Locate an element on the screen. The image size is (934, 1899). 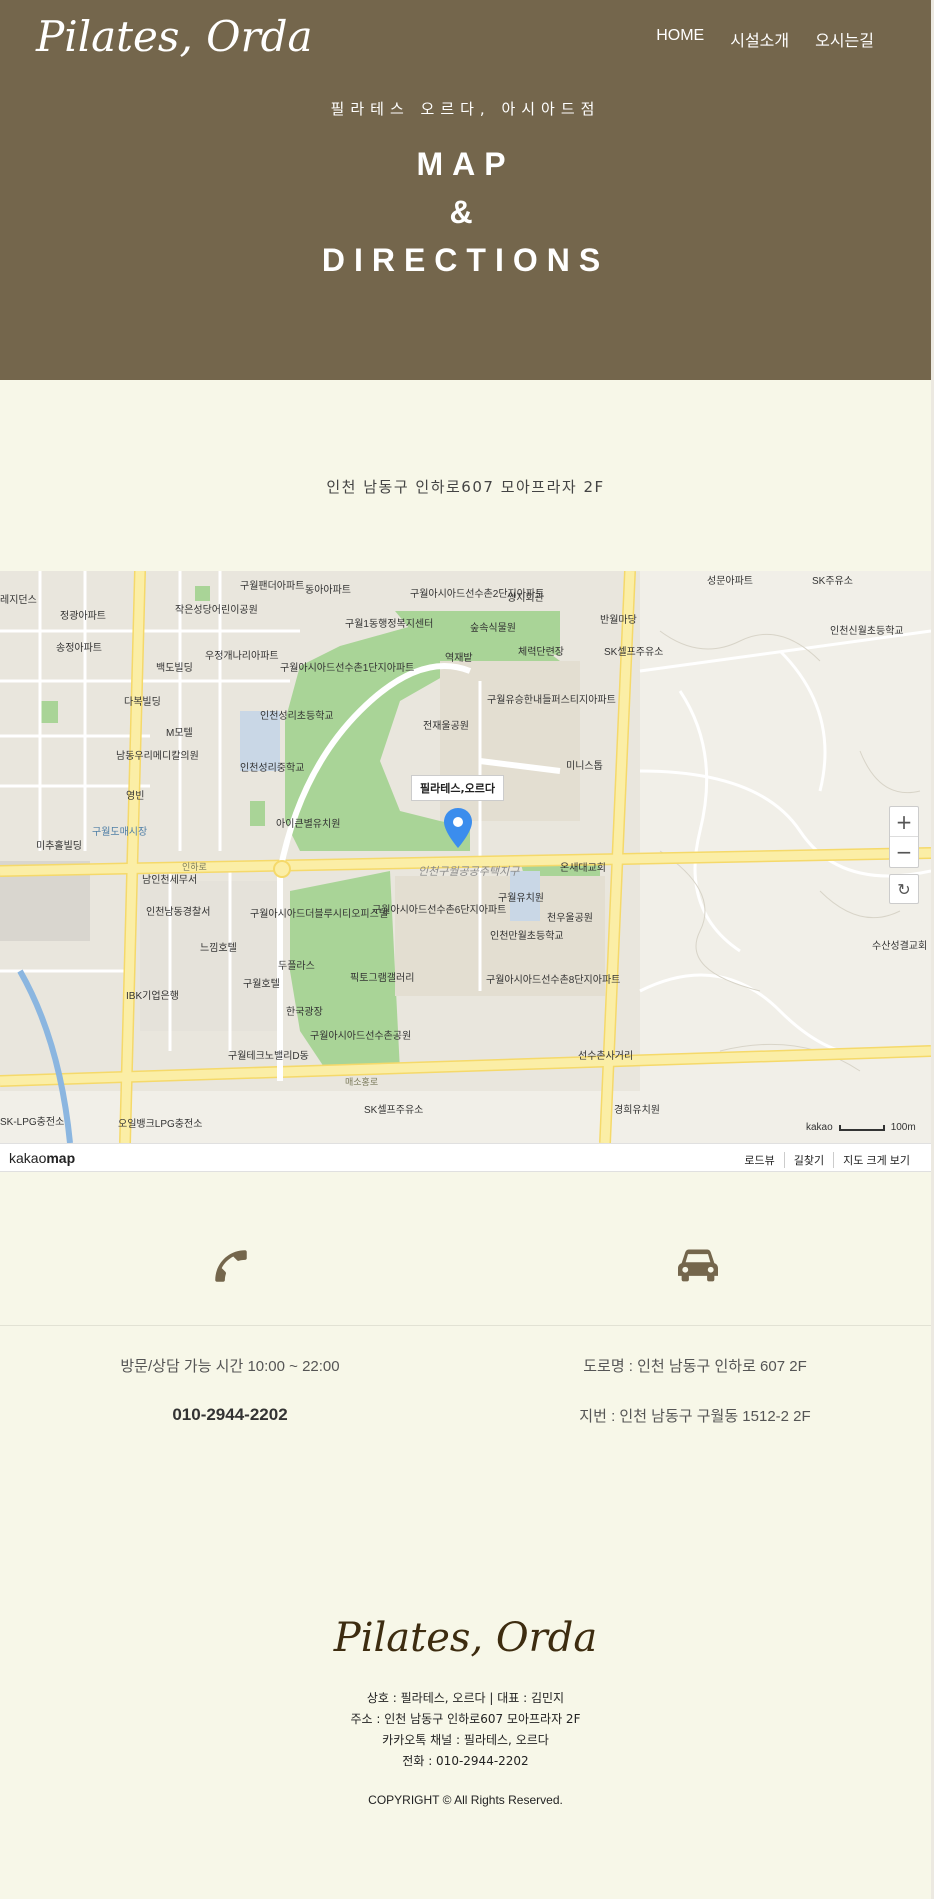
map-label: 레지던스 is located at coordinates (18, 600).